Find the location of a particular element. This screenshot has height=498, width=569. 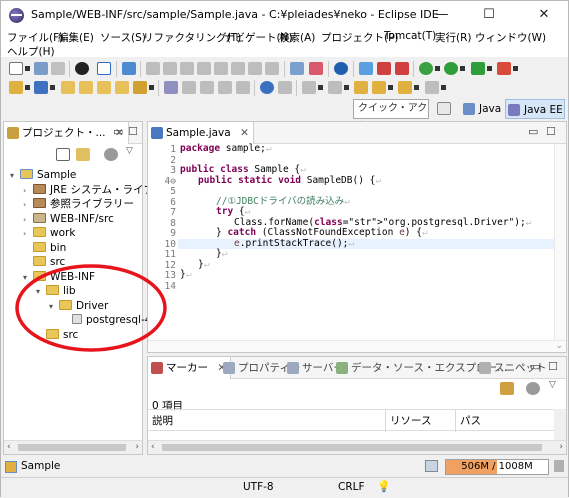

close-button: ✕ is located at coordinates (544, 15).